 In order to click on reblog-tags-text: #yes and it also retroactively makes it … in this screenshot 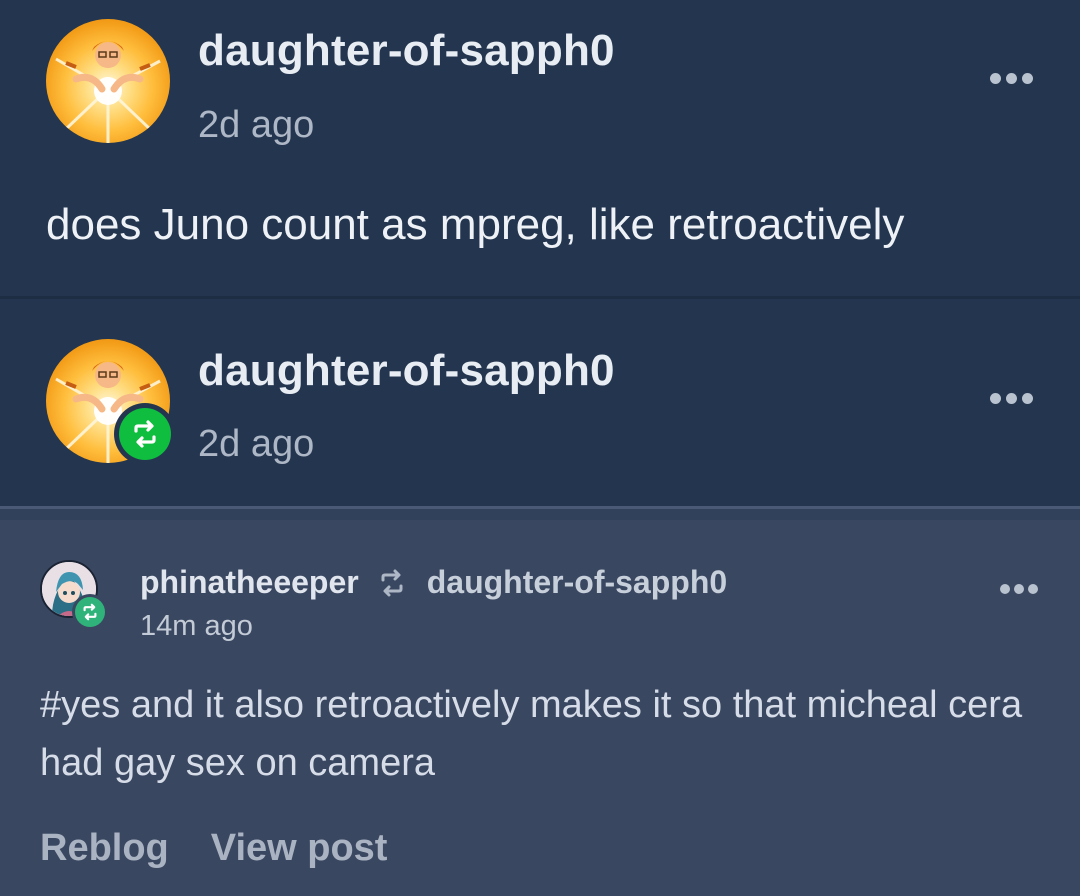, I will do `click(531, 734)`.